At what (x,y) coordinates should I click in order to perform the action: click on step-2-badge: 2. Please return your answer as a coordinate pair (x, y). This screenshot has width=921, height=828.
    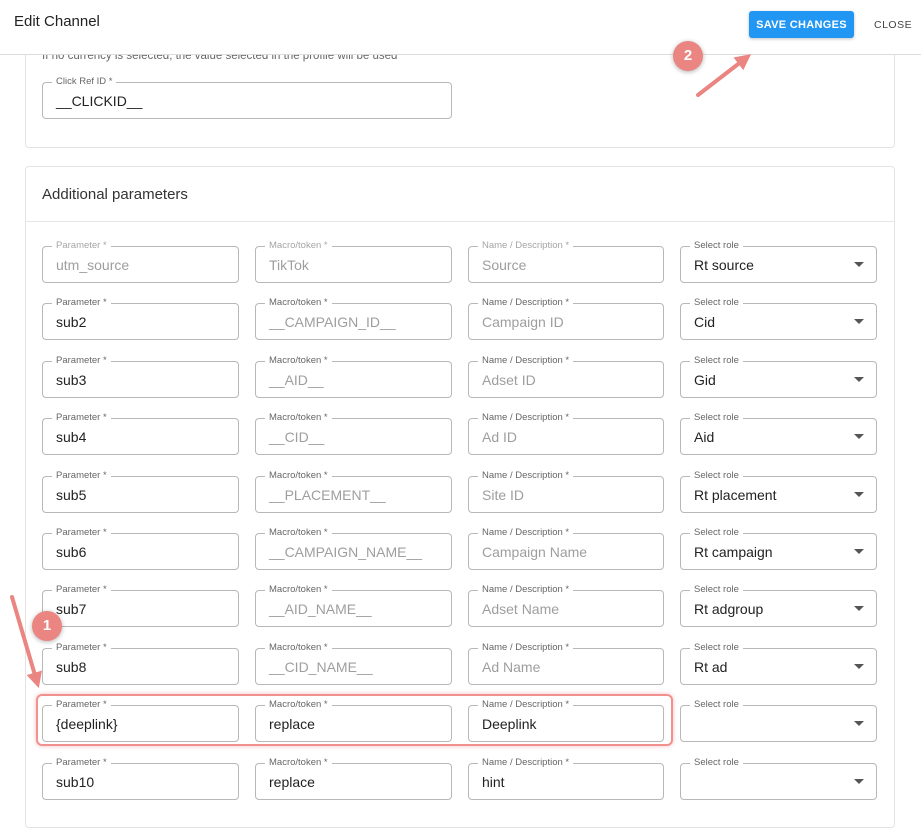
    Looking at the image, I should click on (688, 56).